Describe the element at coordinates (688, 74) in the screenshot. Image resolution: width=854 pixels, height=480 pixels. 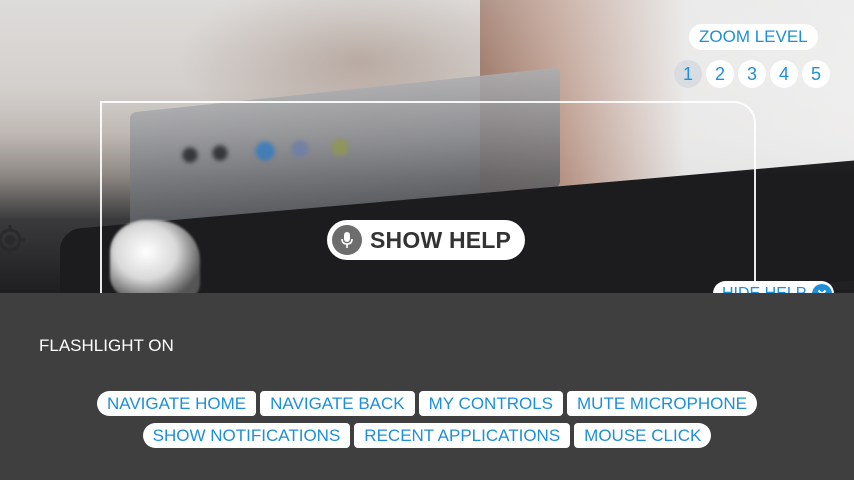
I see `zoom-level-1-button: 1` at that location.